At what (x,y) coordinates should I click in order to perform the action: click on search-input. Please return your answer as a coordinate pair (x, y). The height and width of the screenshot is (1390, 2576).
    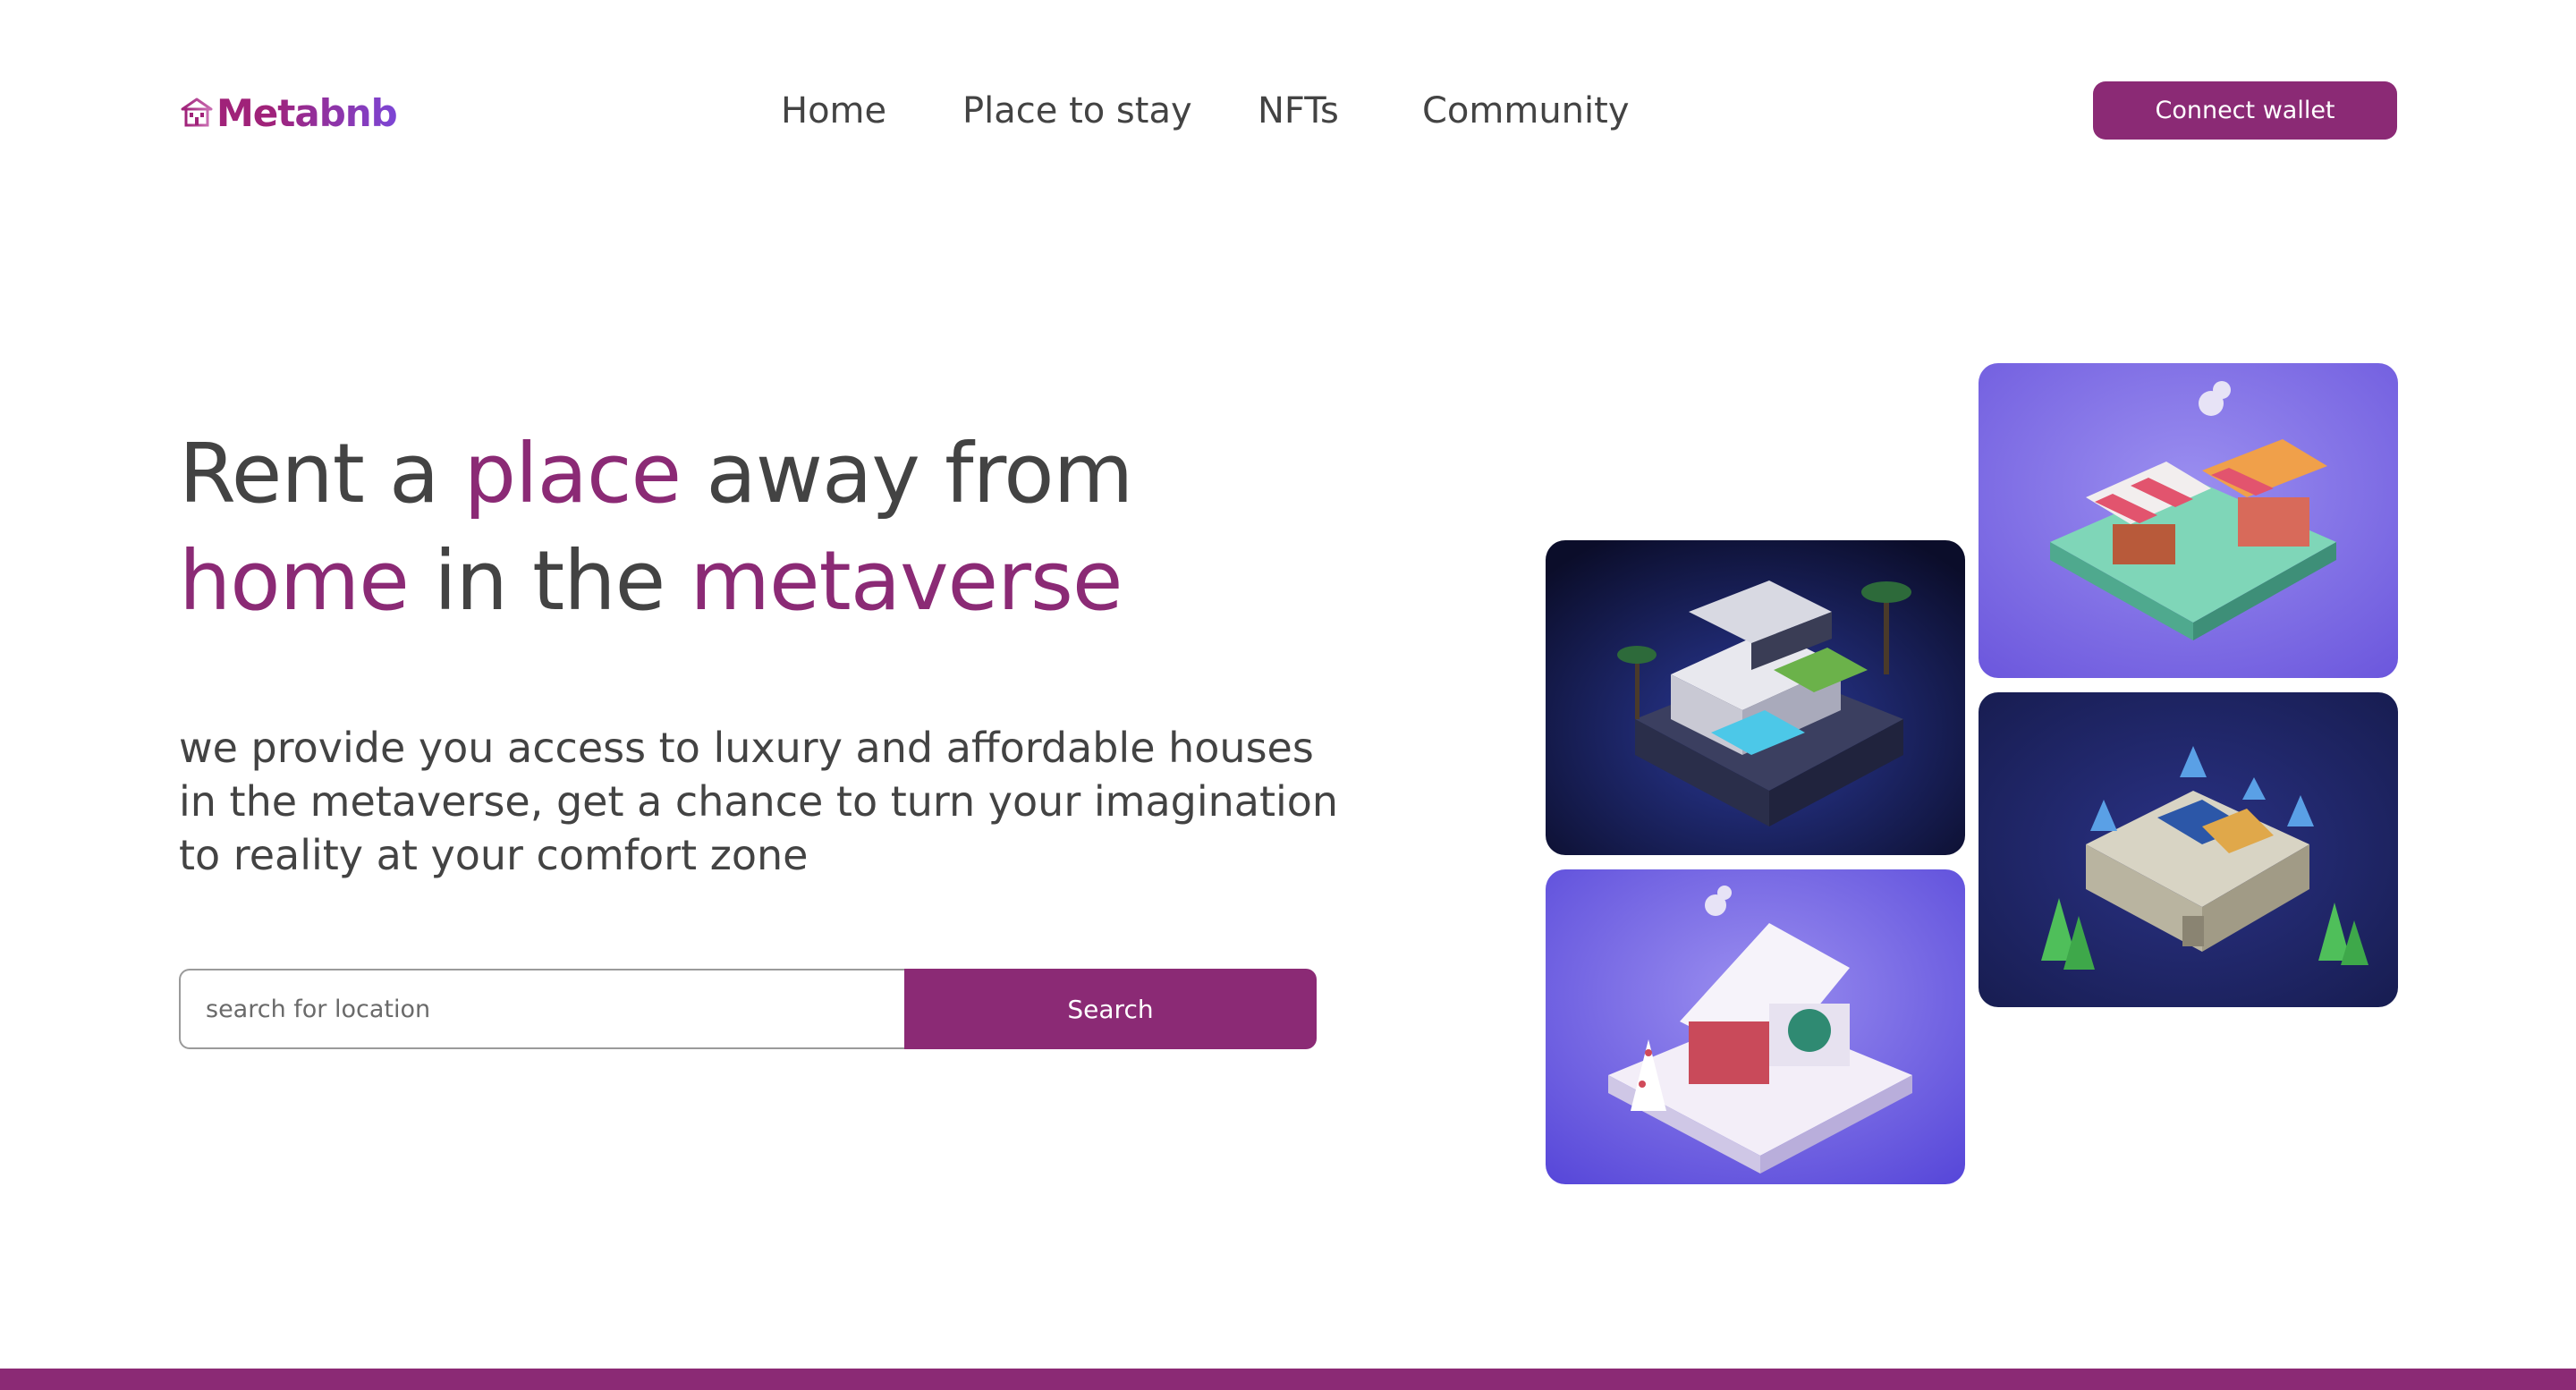
    Looking at the image, I should click on (541, 1009).